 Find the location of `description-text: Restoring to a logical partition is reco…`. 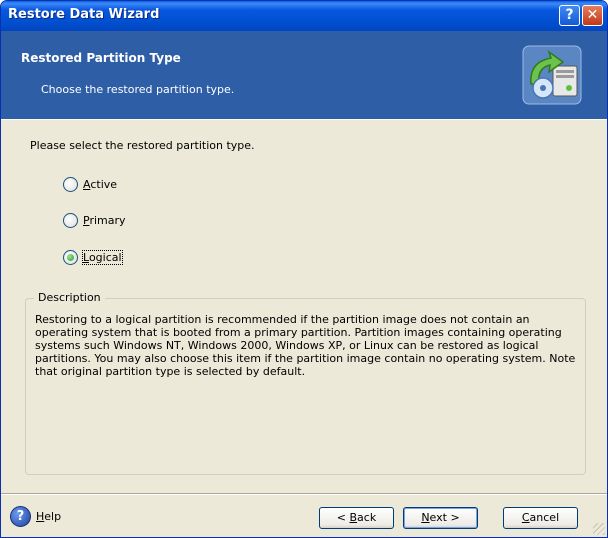

description-text: Restoring to a logical partition is reco… is located at coordinates (305, 345).